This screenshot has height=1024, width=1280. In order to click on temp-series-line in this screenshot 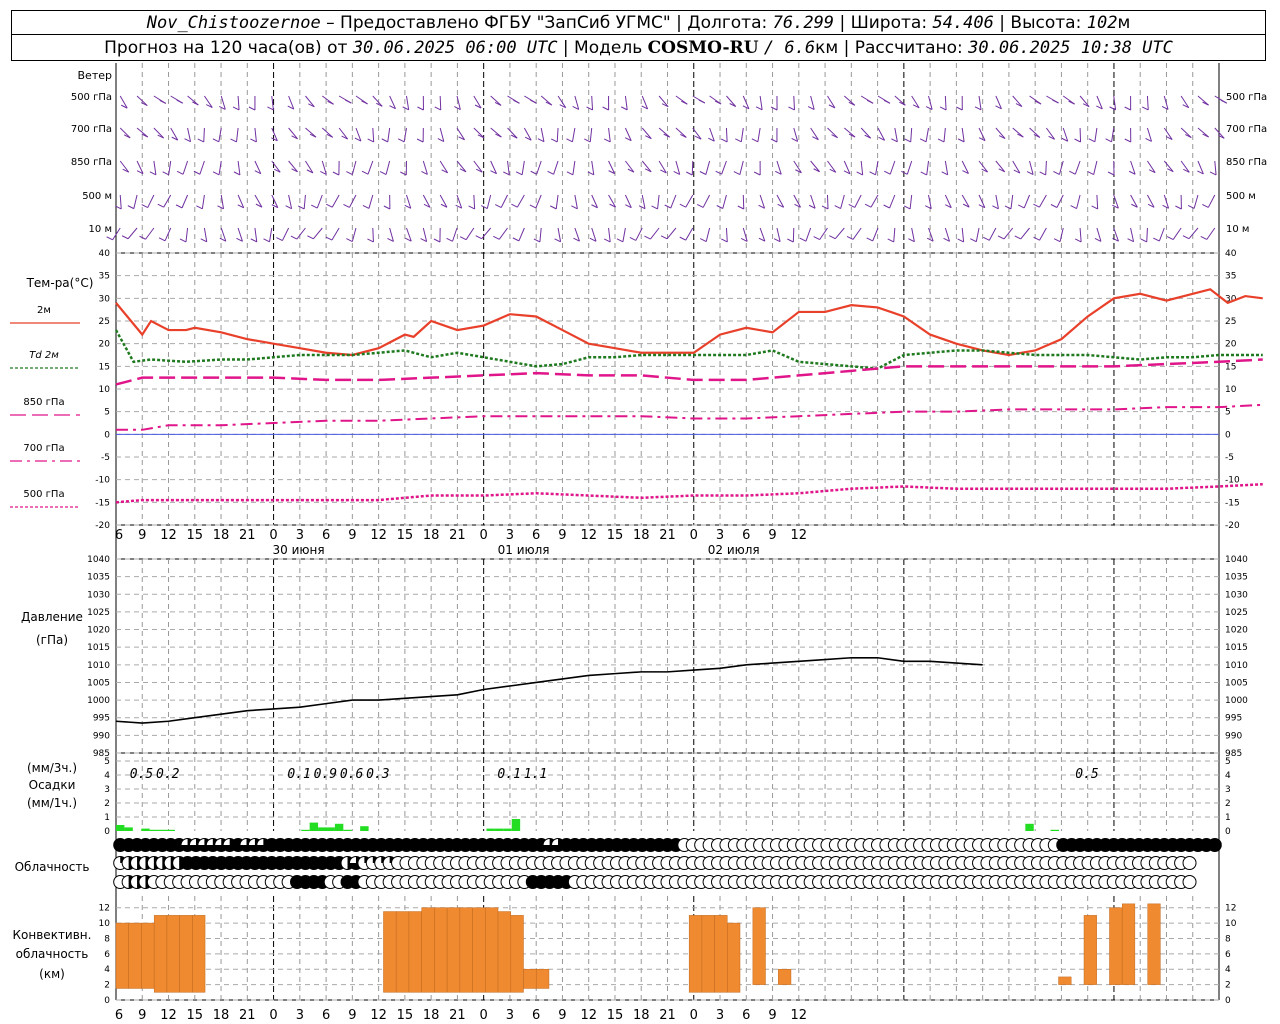, I will do `click(689, 417)`.